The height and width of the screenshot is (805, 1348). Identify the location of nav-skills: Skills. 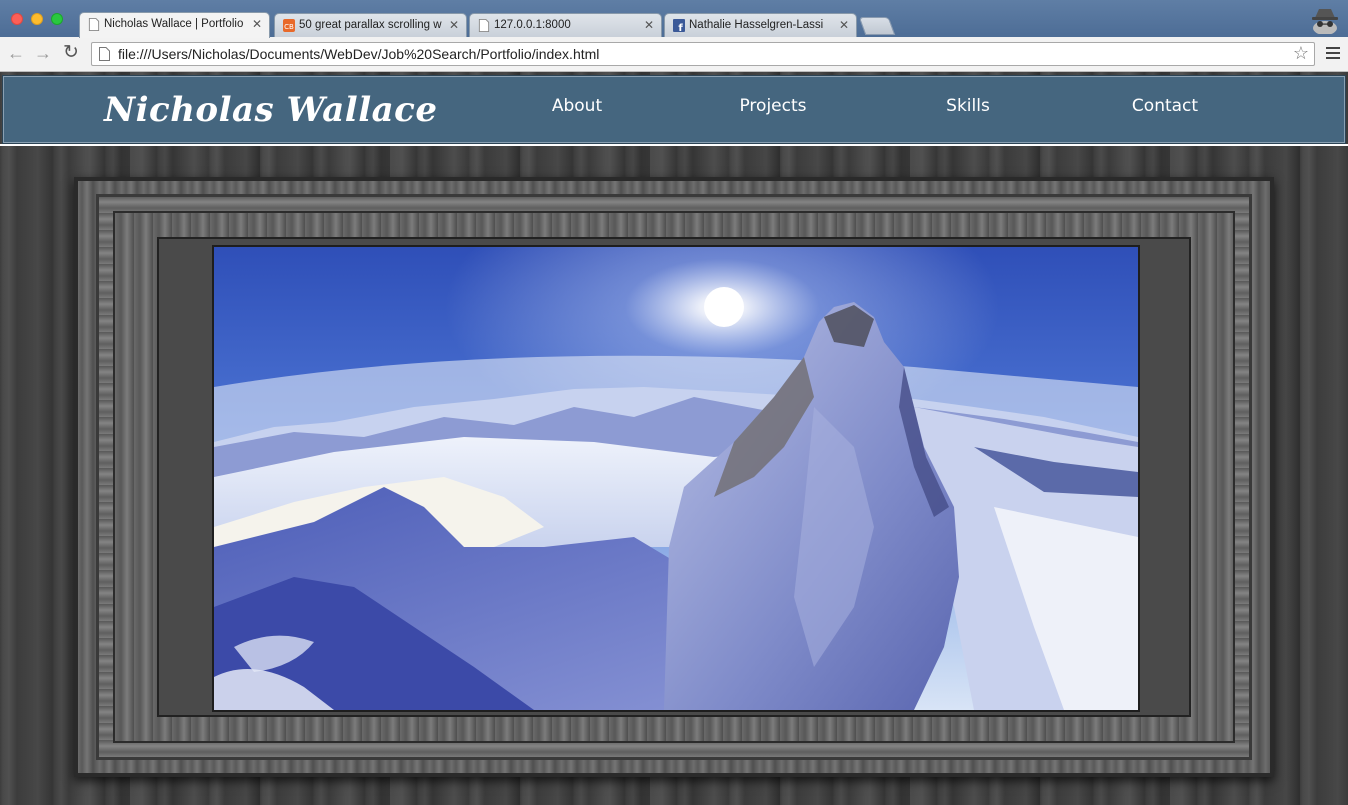
(968, 106).